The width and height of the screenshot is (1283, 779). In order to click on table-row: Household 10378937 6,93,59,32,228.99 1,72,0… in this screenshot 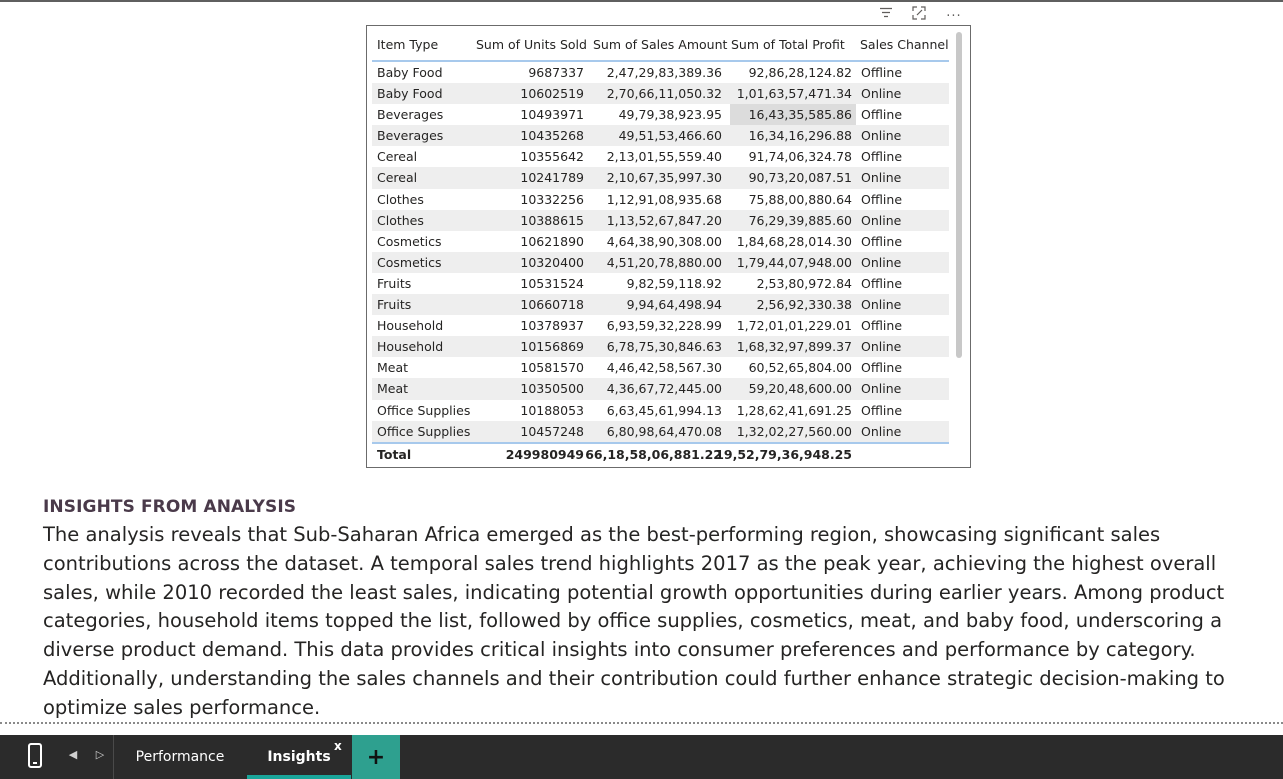, I will do `click(660, 325)`.